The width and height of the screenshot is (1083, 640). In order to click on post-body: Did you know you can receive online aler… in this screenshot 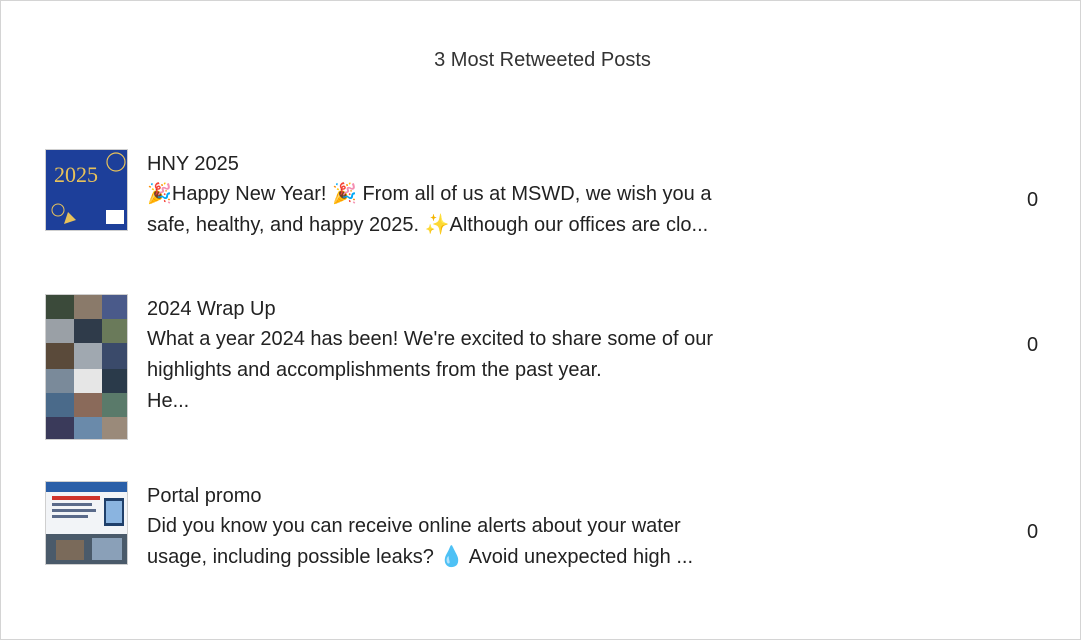, I will do `click(420, 541)`.